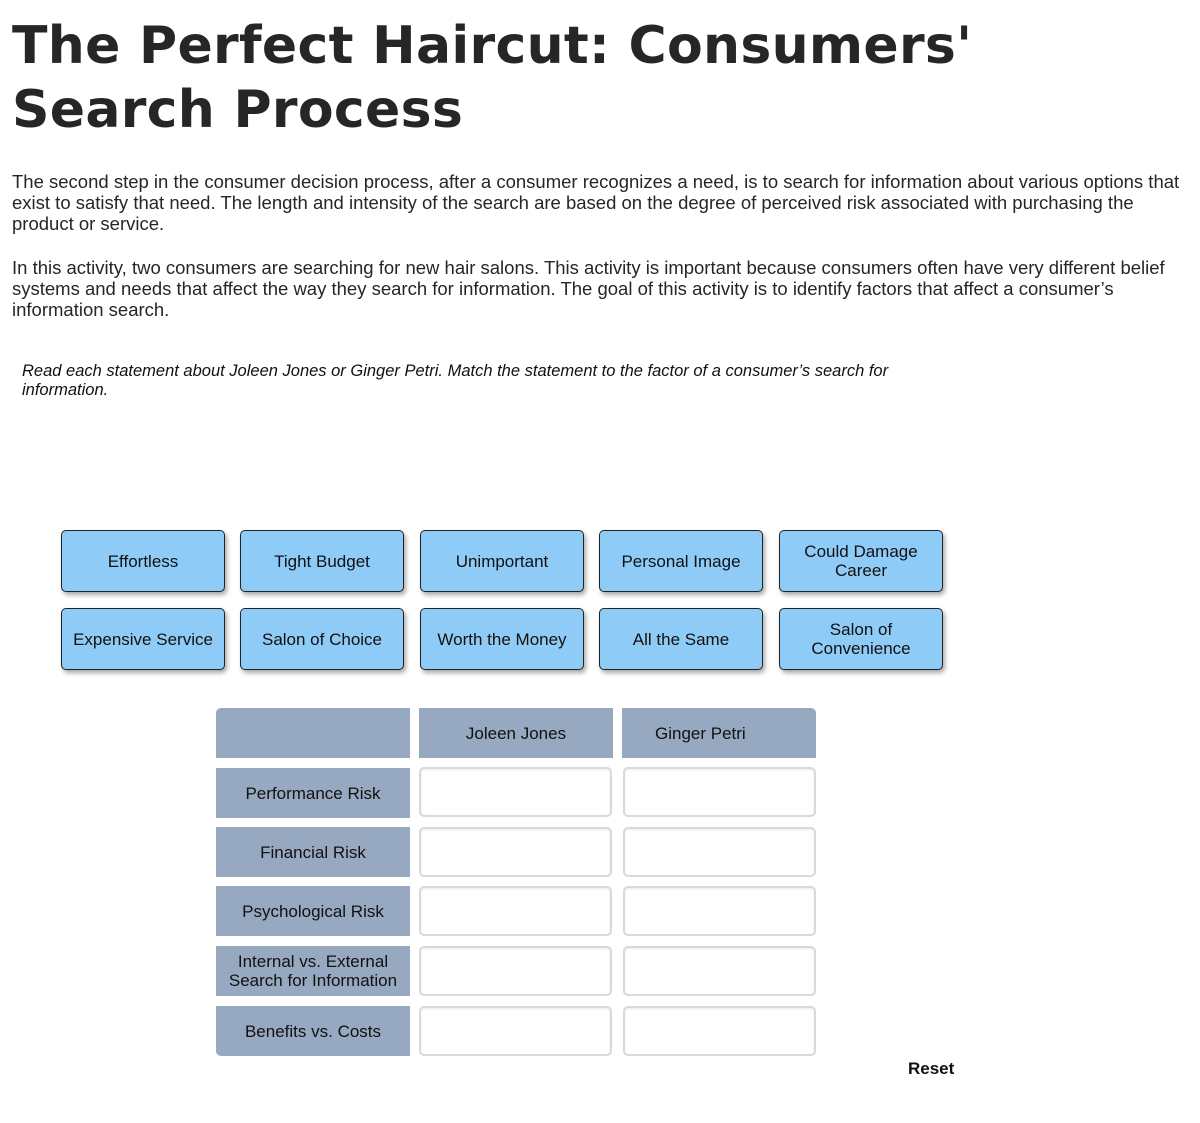 This screenshot has height=1123, width=1200. Describe the element at coordinates (719, 852) in the screenshot. I see `drop-zone-ginger-financial` at that location.